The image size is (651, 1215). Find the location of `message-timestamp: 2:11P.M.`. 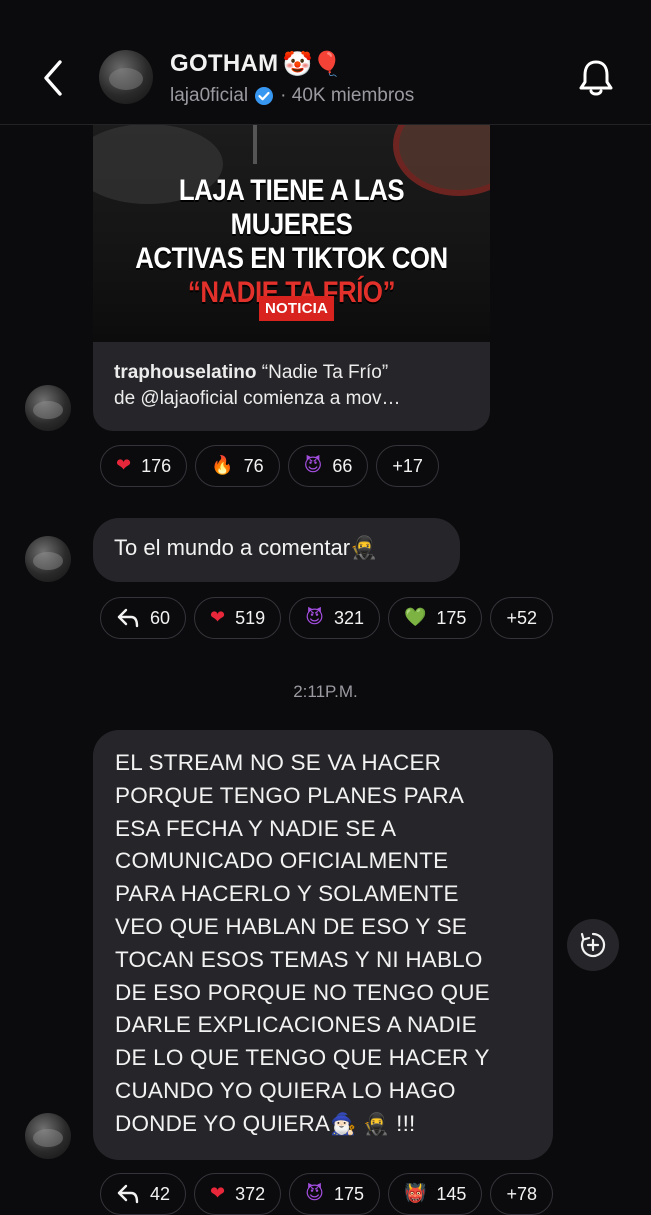

message-timestamp: 2:11P.M. is located at coordinates (325, 691).